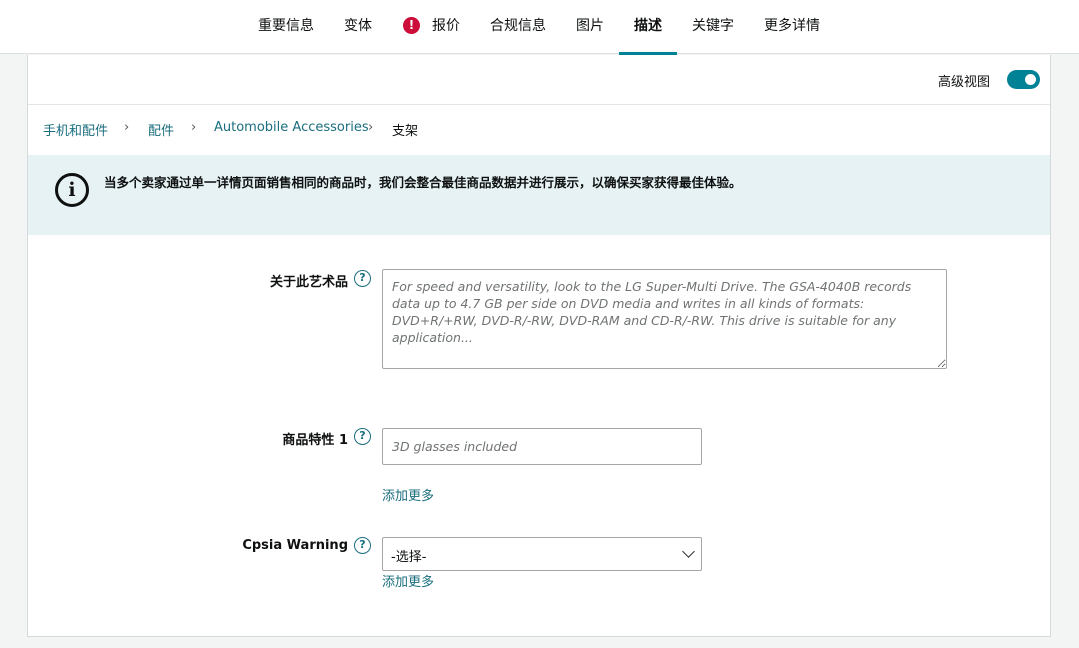 This screenshot has height=648, width=1079. I want to click on about-field-label: 关于此艺术品, so click(308, 282).